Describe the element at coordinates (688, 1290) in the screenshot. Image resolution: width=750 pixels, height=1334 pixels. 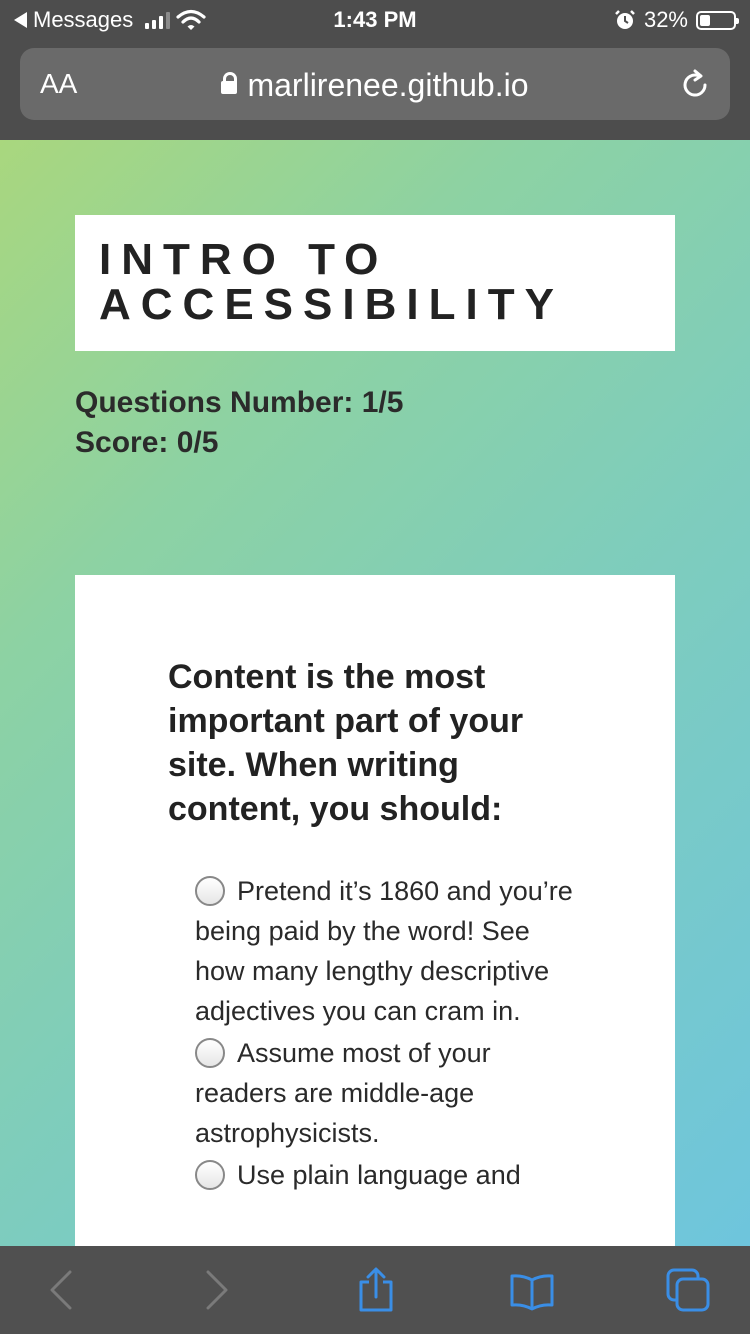
I see `tabs-icon` at that location.